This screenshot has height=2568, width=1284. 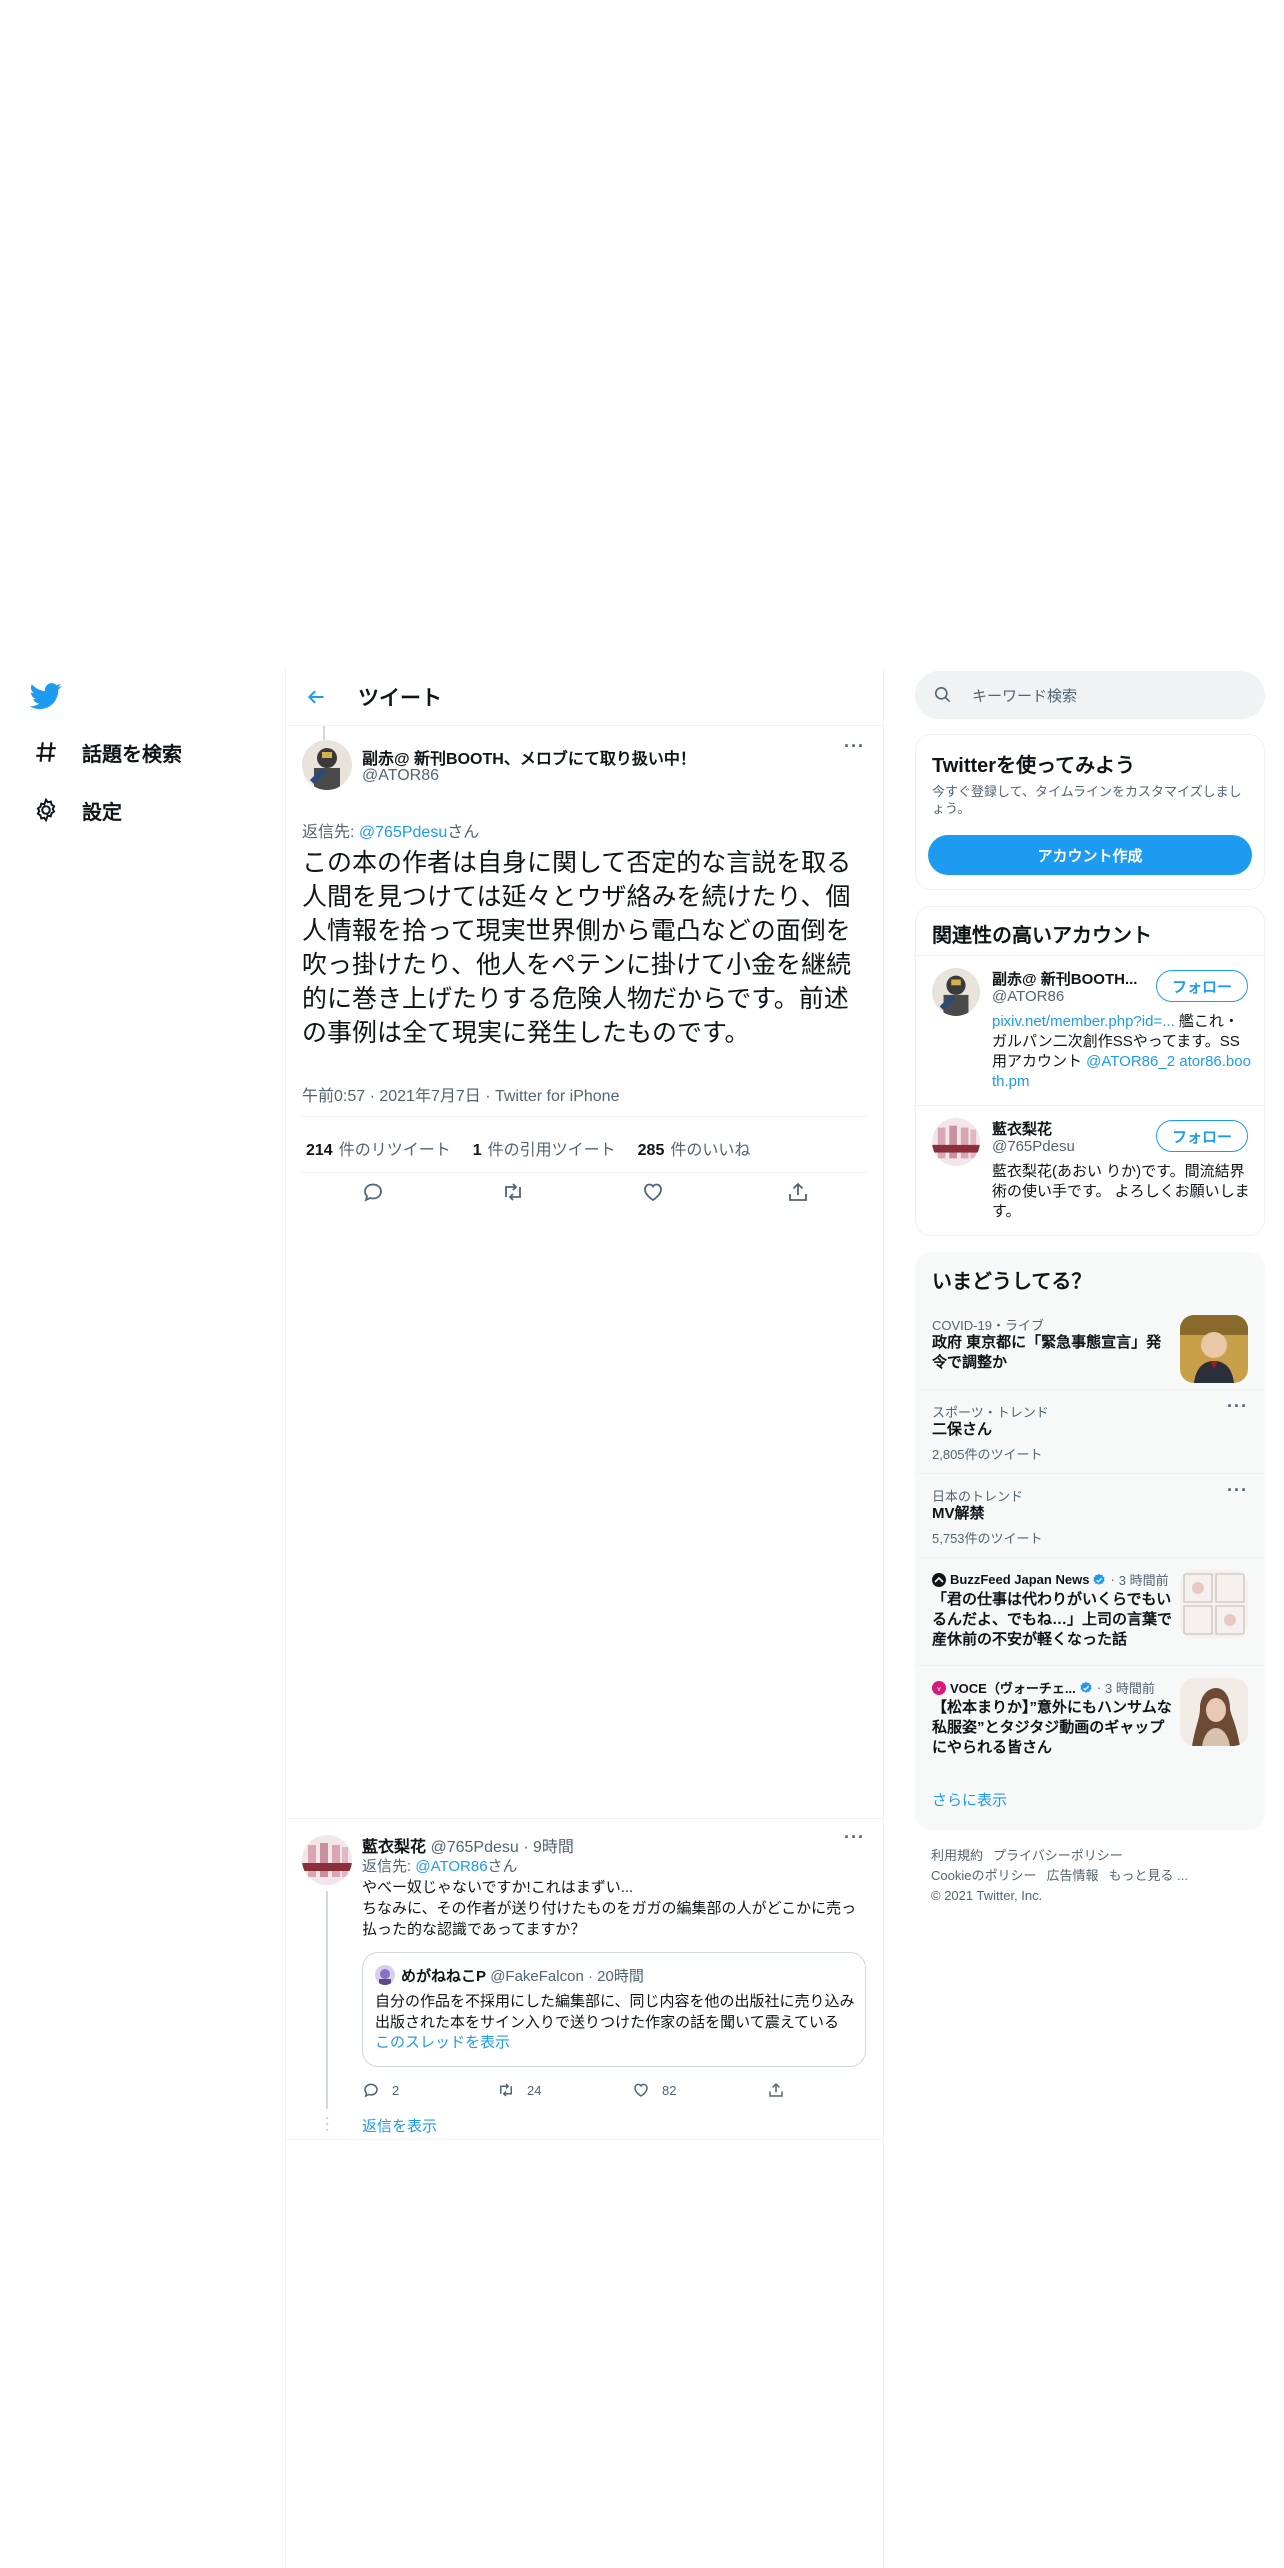 I want to click on nav-explore: 話題を検索, so click(x=106, y=752).